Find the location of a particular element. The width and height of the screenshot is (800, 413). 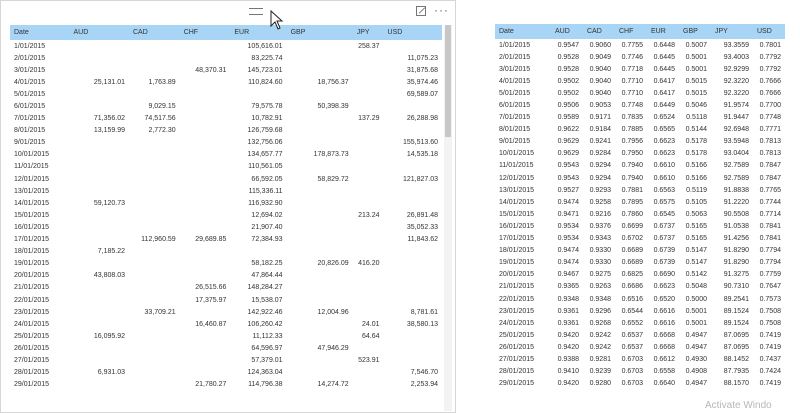

table-cell: 91.4256 is located at coordinates (736, 239).